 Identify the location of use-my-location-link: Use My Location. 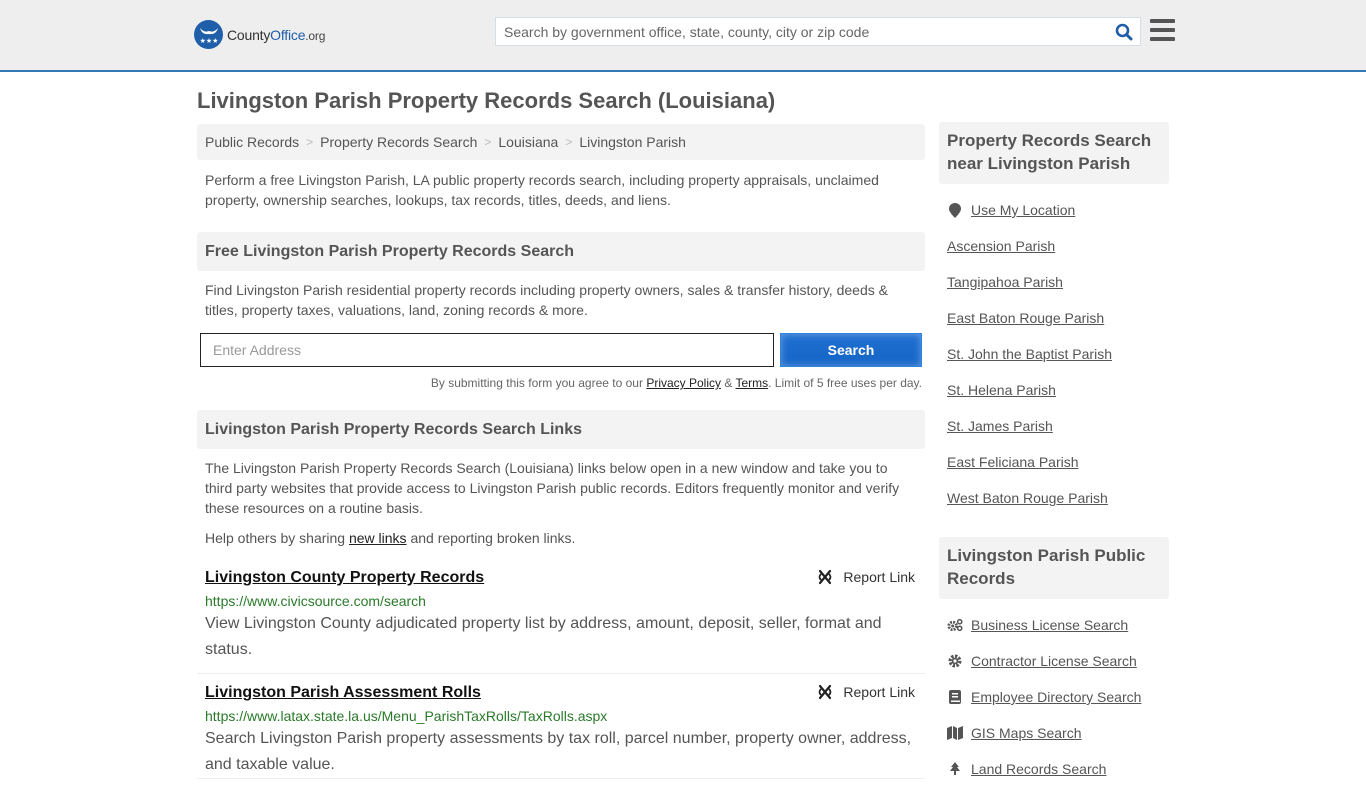
(1023, 210).